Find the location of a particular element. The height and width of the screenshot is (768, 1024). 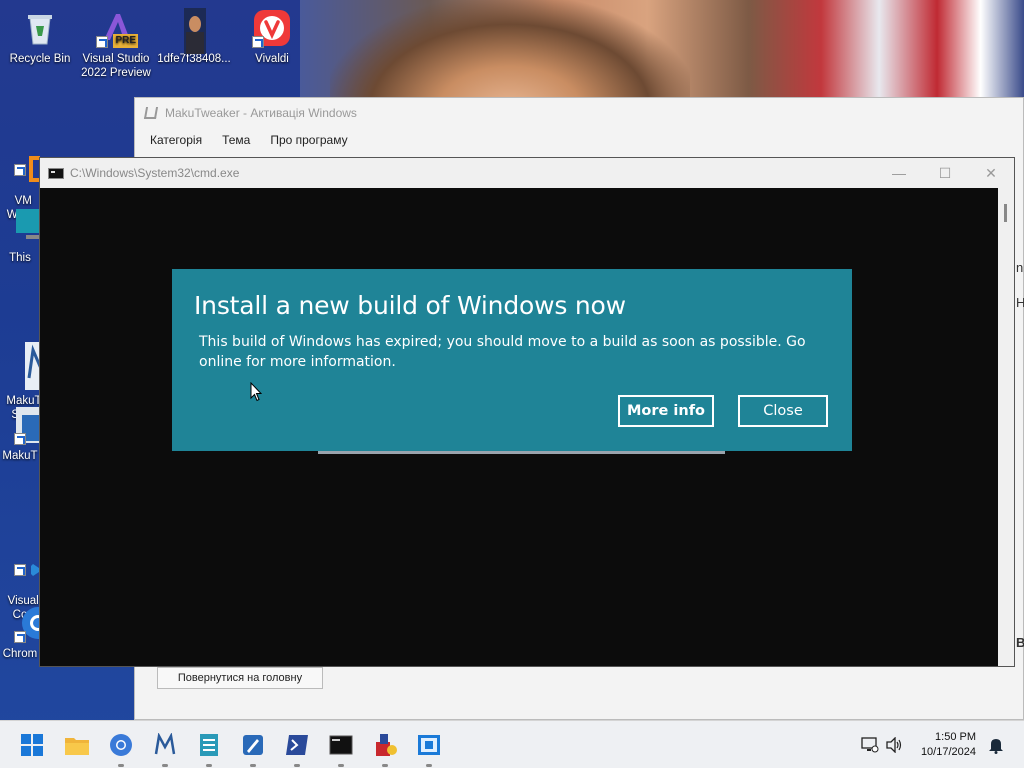

start-button is located at coordinates (32, 745).